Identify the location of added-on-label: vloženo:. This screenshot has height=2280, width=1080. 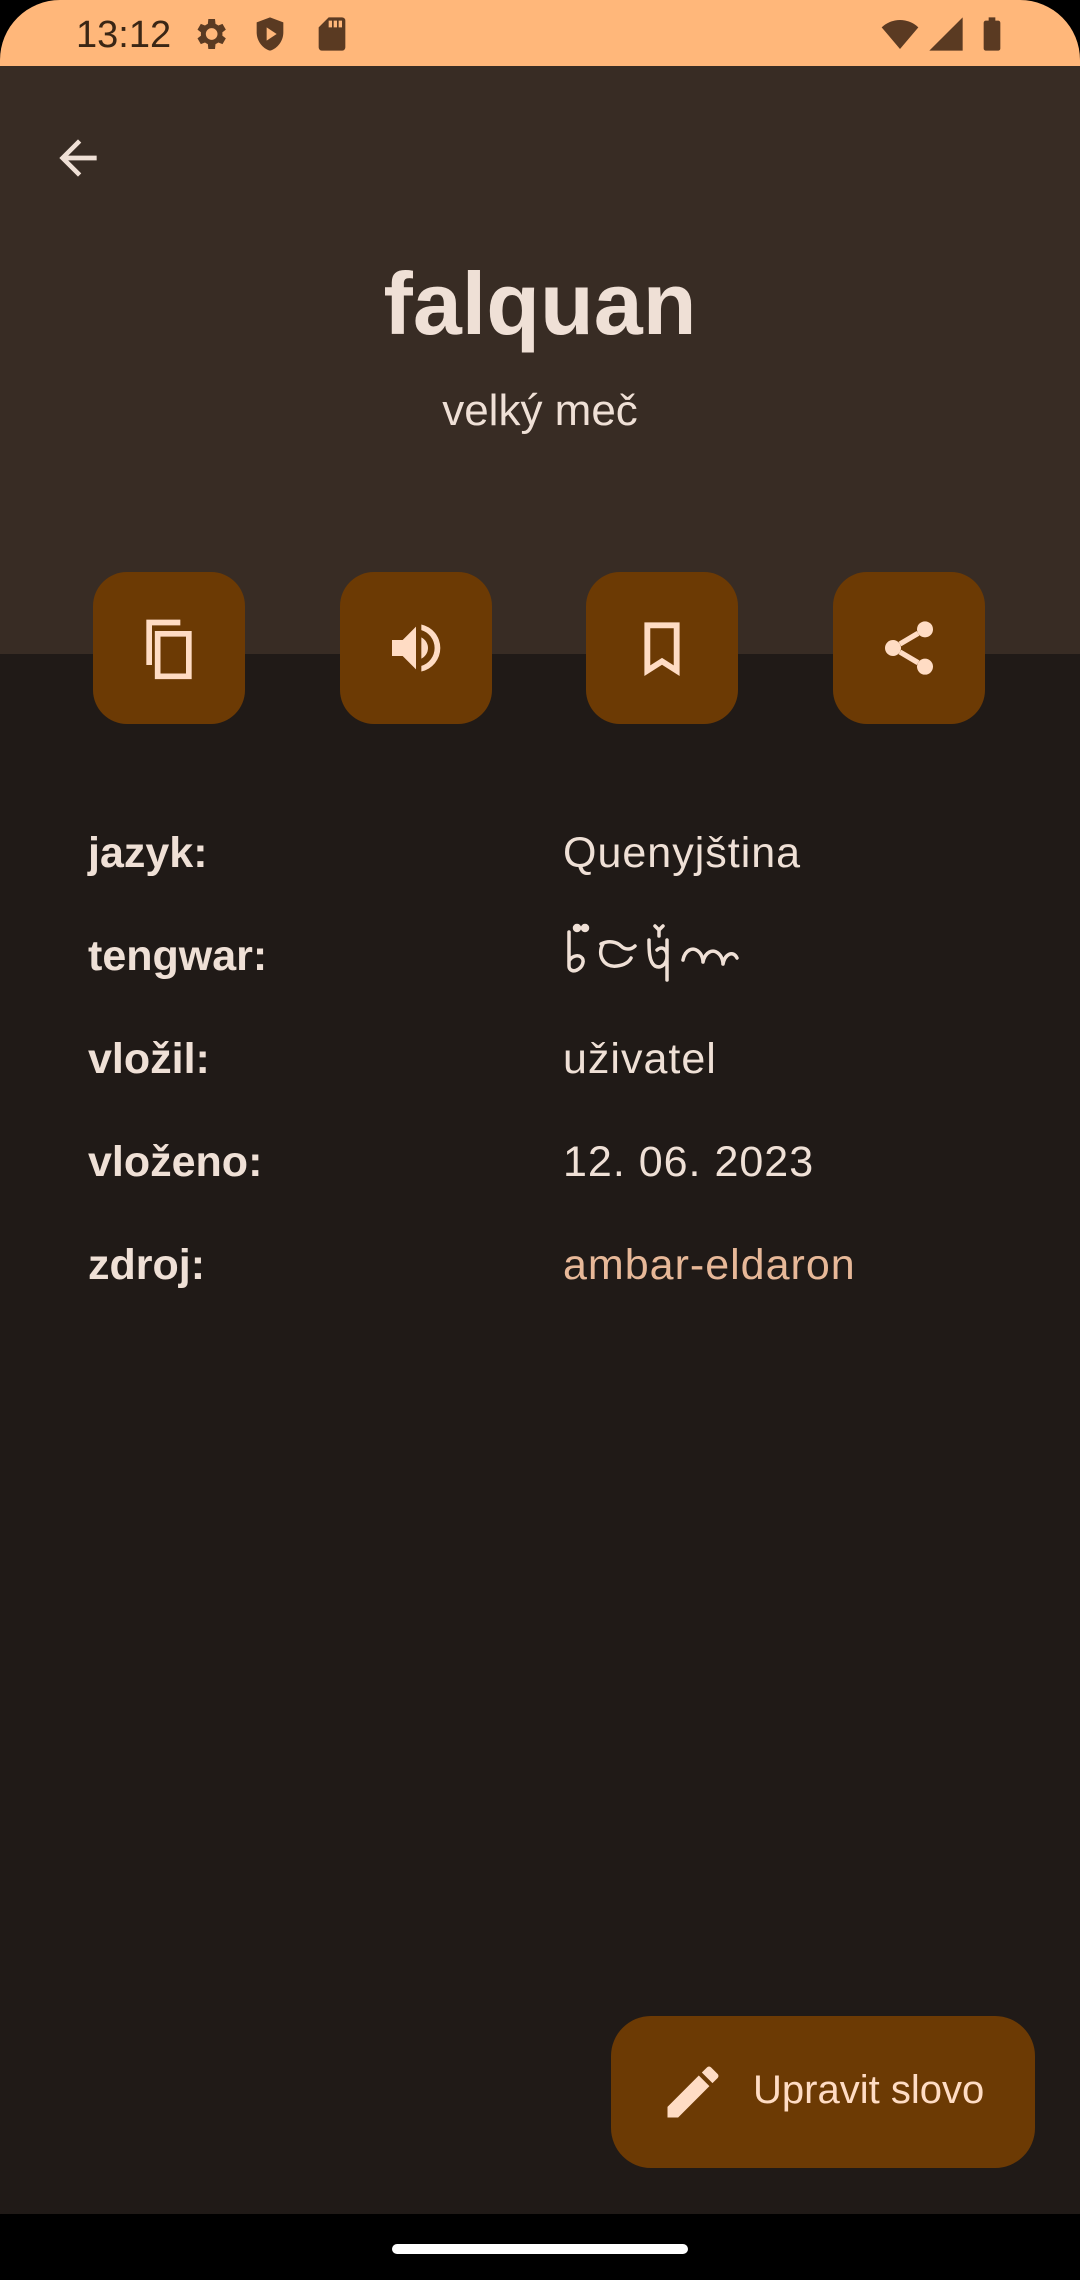
(175, 1162).